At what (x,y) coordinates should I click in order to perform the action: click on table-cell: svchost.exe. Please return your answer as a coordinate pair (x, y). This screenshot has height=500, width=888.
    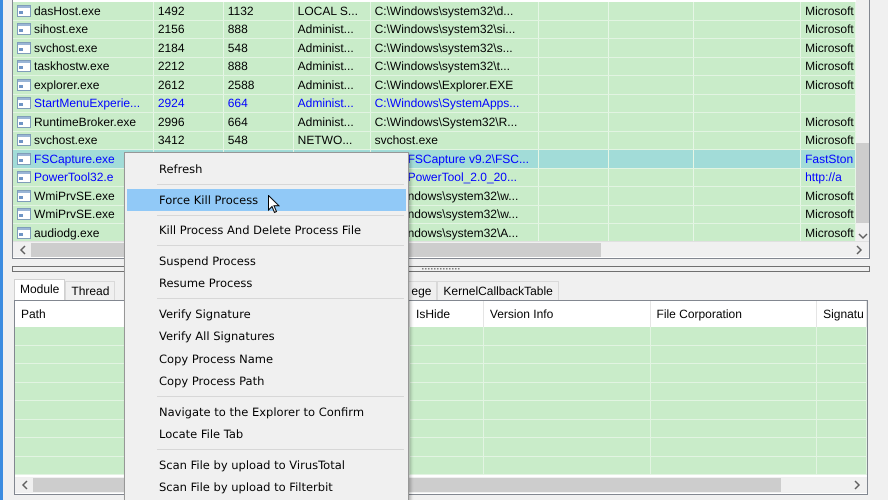
    Looking at the image, I should click on (406, 140).